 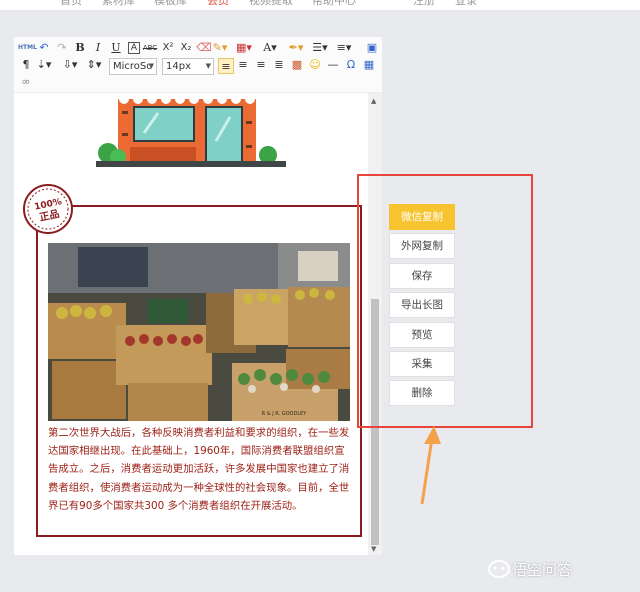 I want to click on horizontal-rule-icon: —, so click(x=333, y=65).